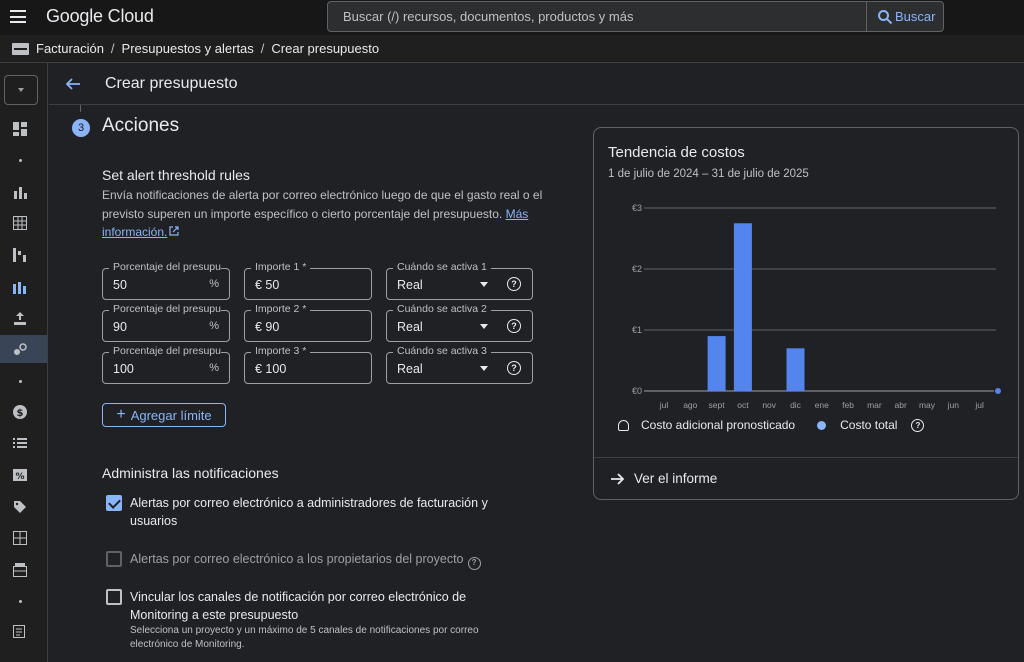 This screenshot has height=662, width=1024. Describe the element at coordinates (20, 631) in the screenshot. I see `release-notes-icon` at that location.